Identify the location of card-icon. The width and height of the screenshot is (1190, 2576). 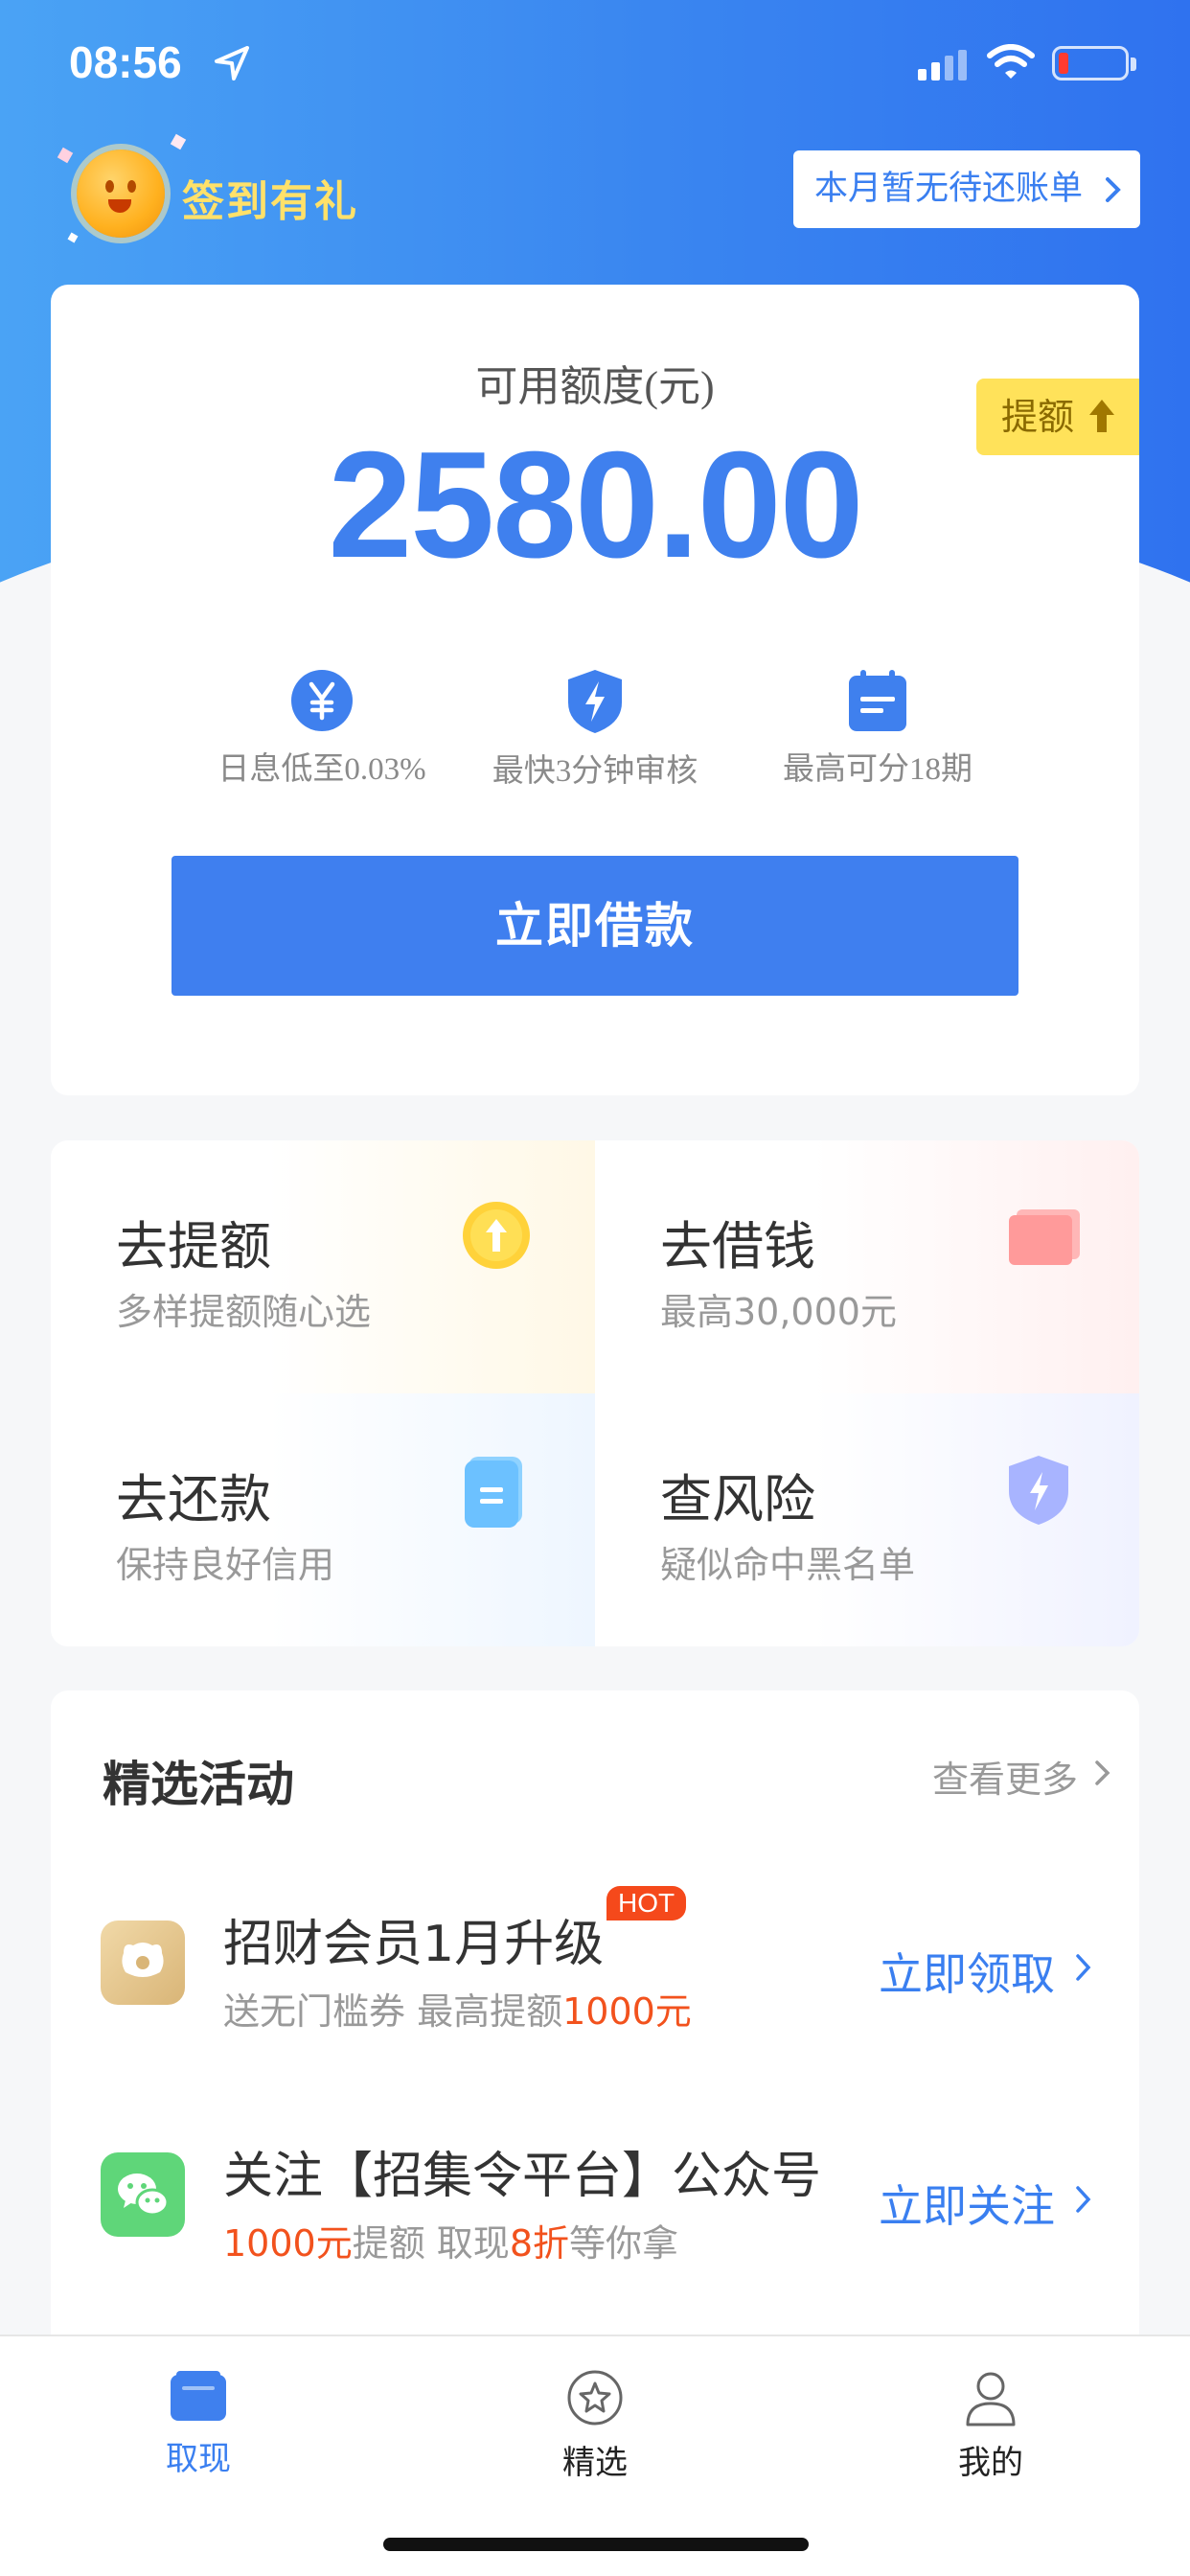
(1044, 1237).